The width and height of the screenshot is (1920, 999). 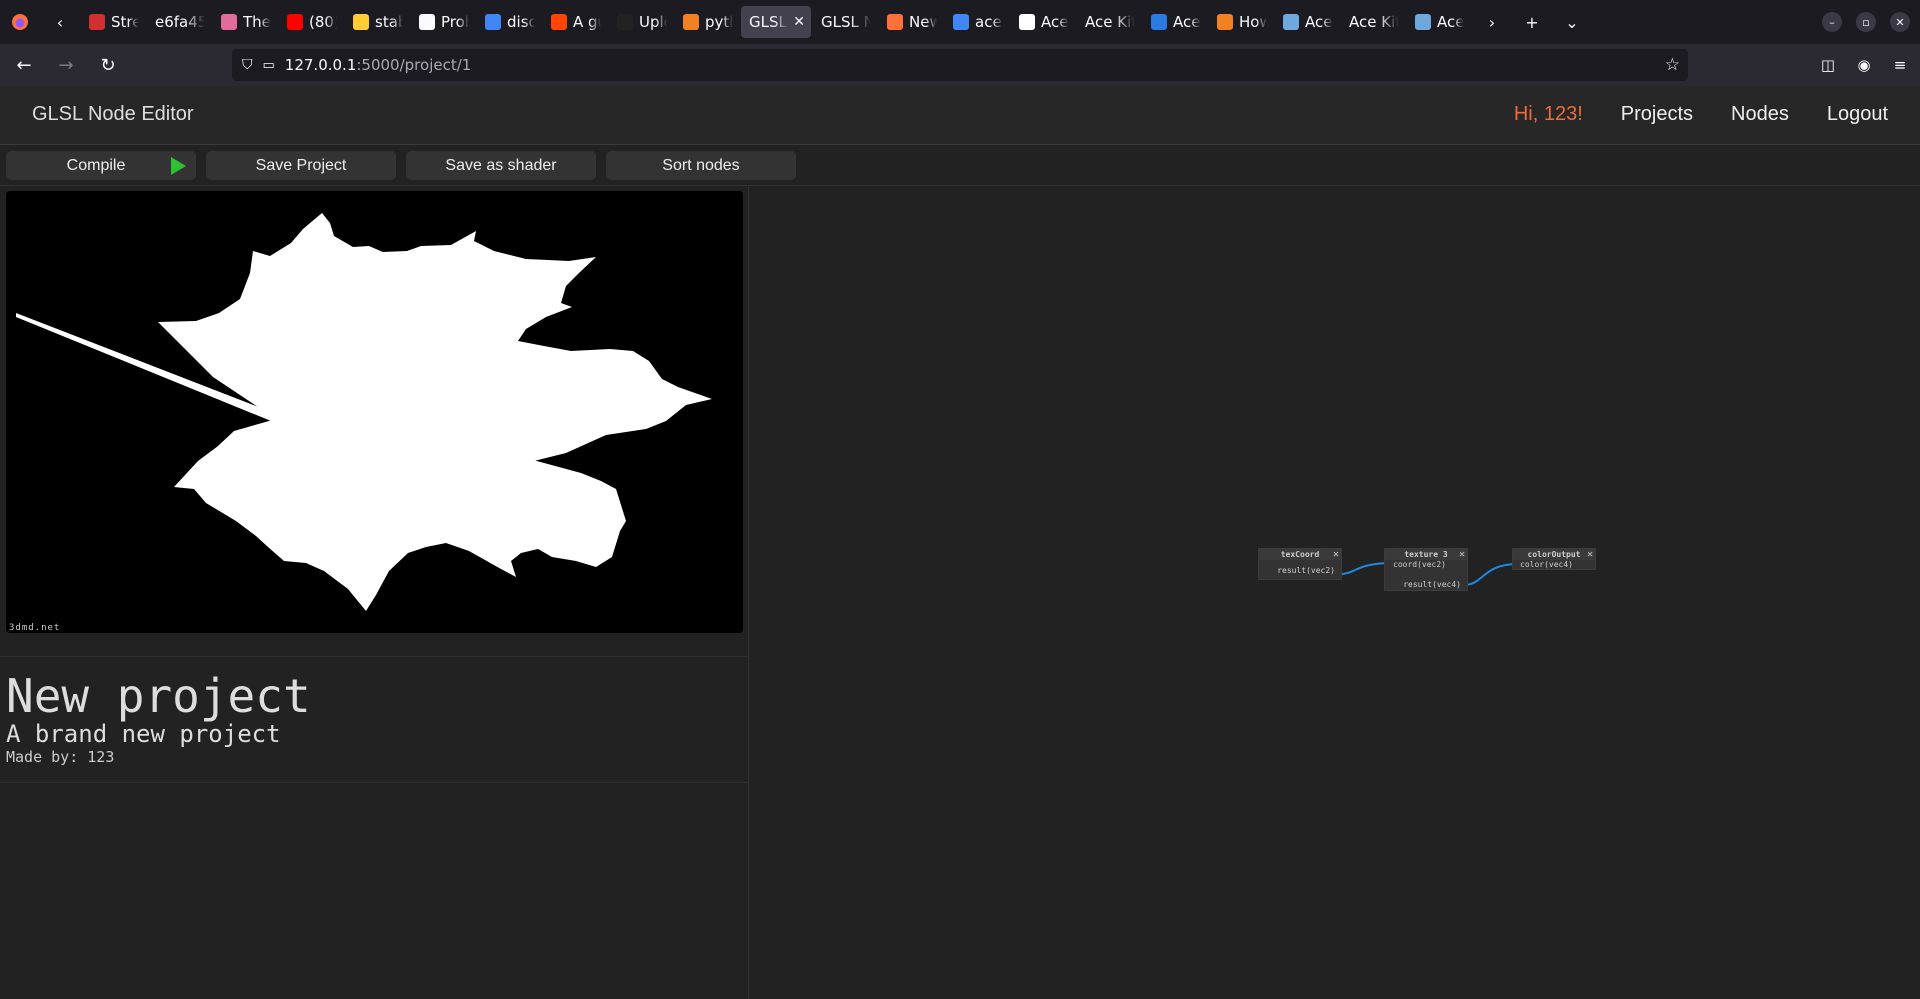 I want to click on browser-tab: (80) Y, so click(x=311, y=22).